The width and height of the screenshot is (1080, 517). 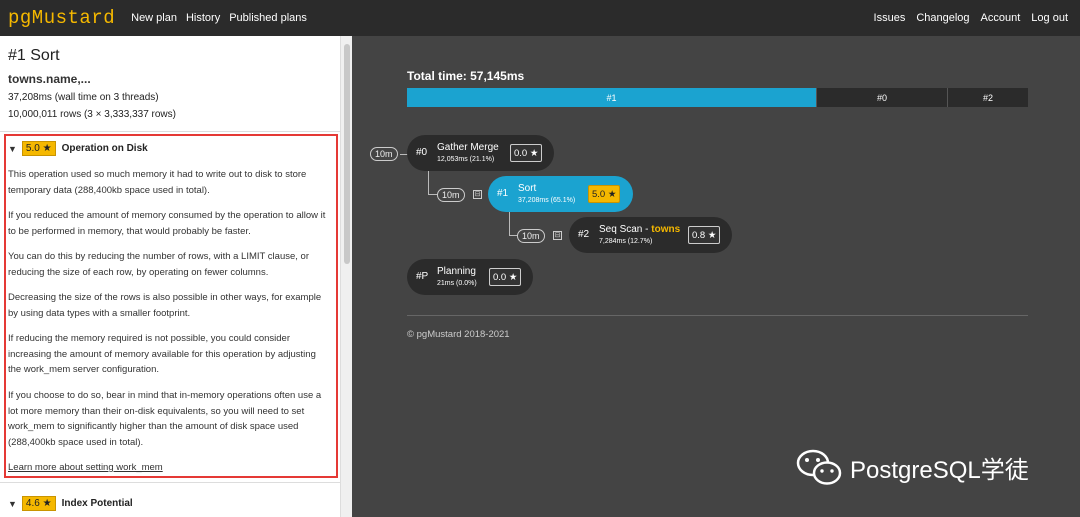 I want to click on plan-node-0: #0 Gather Merge 12,053ms (21.1%) 0.0 ★, so click(x=480, y=153).